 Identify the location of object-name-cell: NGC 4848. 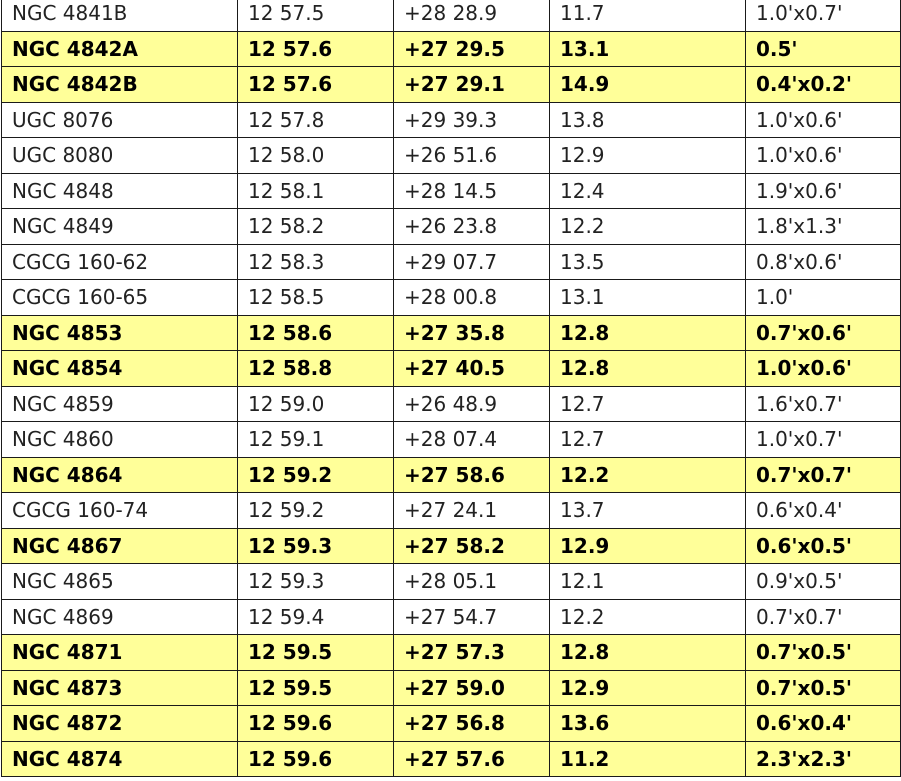
(119, 190).